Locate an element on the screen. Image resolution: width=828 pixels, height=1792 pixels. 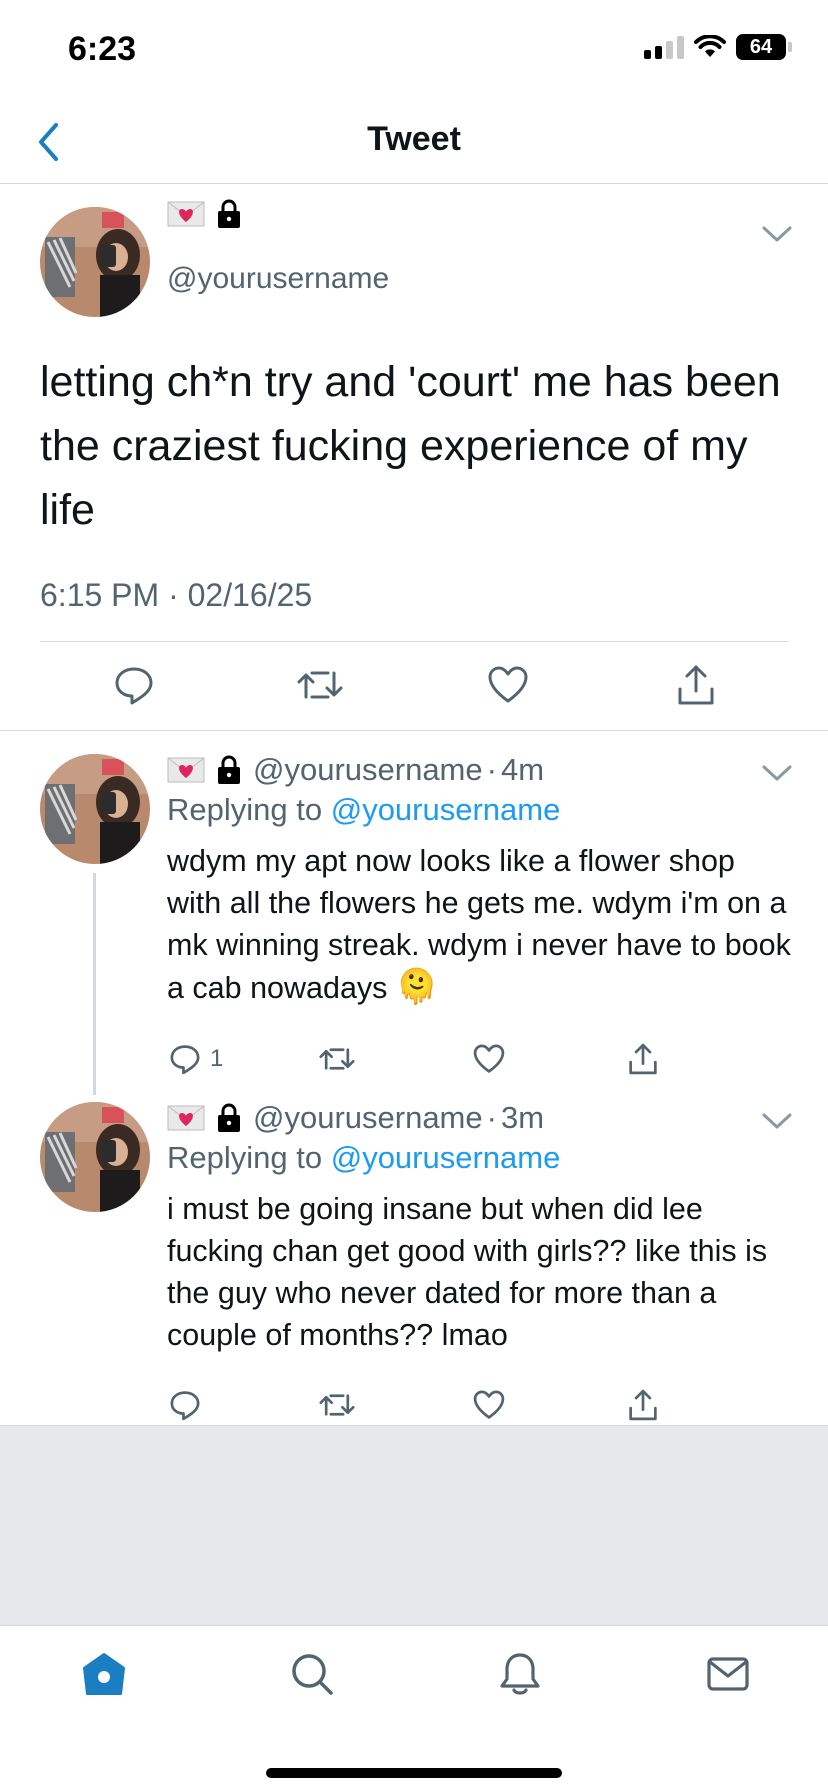
wifi-icon is located at coordinates (710, 46).